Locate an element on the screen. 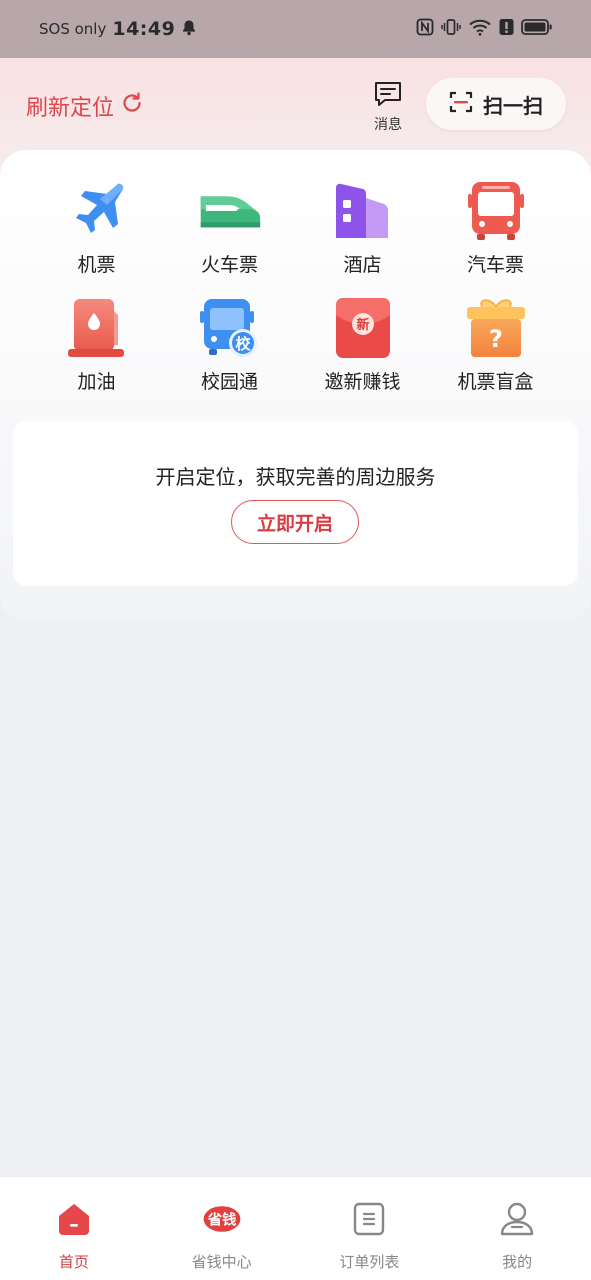 The width and height of the screenshot is (591, 1280). mystery-box-icon: ? is located at coordinates (496, 328).